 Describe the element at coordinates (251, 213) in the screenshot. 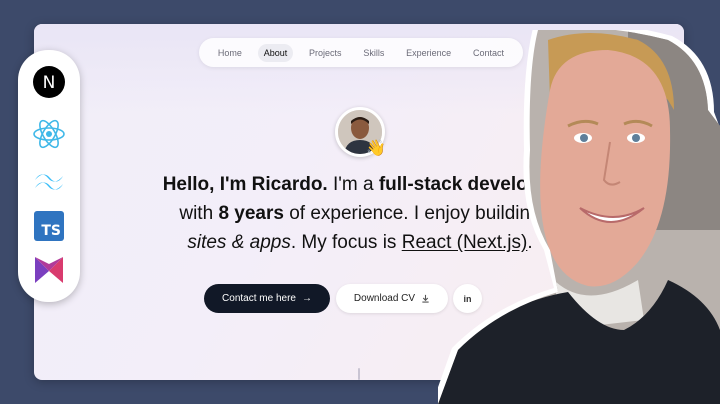

I see `years: 8 years` at that location.